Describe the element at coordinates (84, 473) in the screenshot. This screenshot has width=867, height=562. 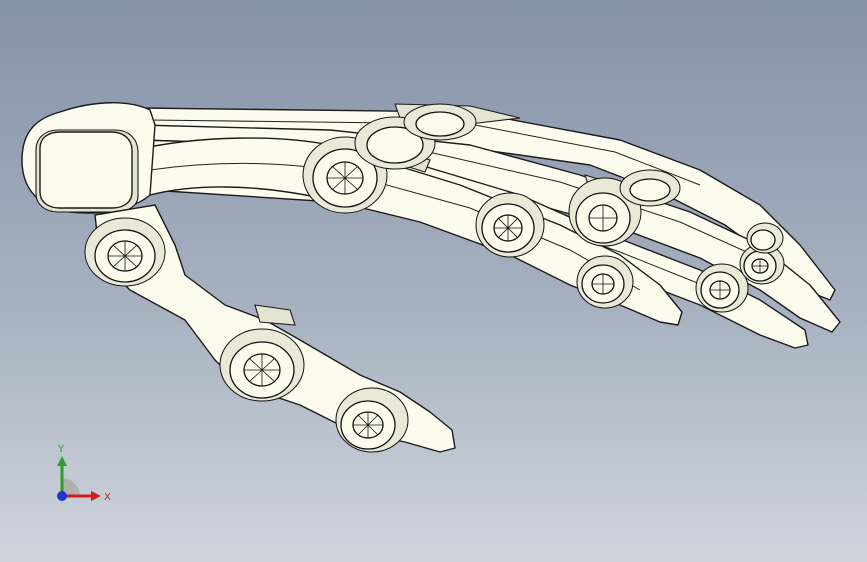
I see `coordinate-triad: Y X` at that location.